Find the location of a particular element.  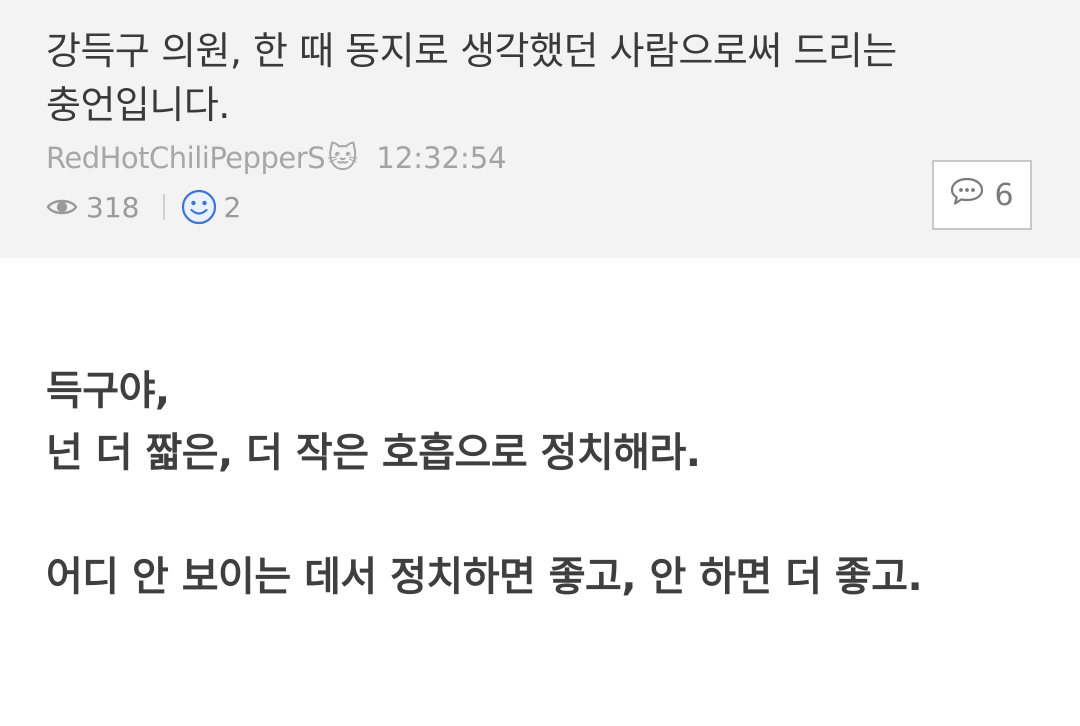

post-title: 강득구 의원, 한 때 동지로 생각했던 사람으로써 드리는 충언입니다. is located at coordinates (471, 78).